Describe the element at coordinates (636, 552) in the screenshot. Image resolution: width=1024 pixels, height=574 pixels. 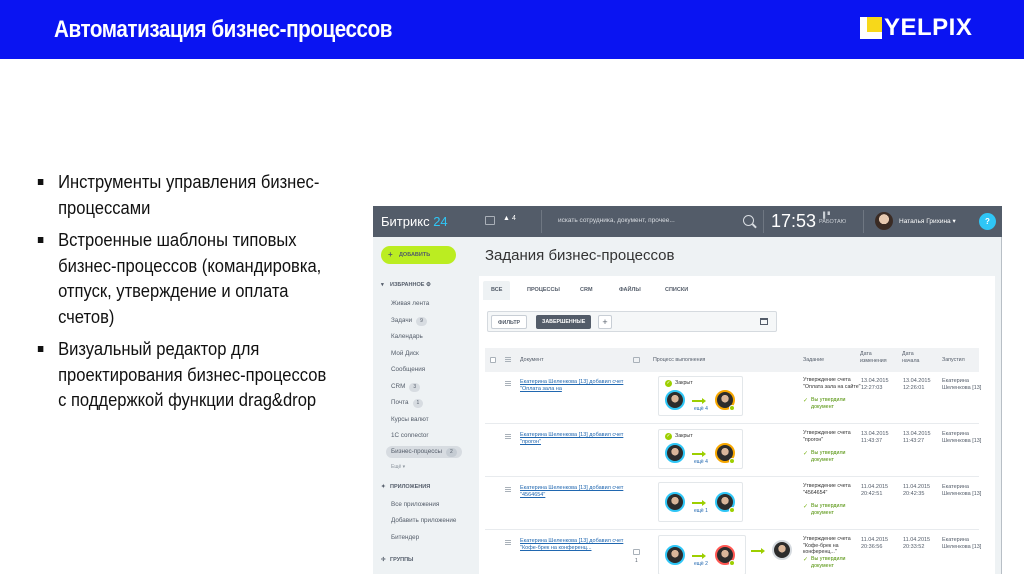
I see `comment-icon` at that location.